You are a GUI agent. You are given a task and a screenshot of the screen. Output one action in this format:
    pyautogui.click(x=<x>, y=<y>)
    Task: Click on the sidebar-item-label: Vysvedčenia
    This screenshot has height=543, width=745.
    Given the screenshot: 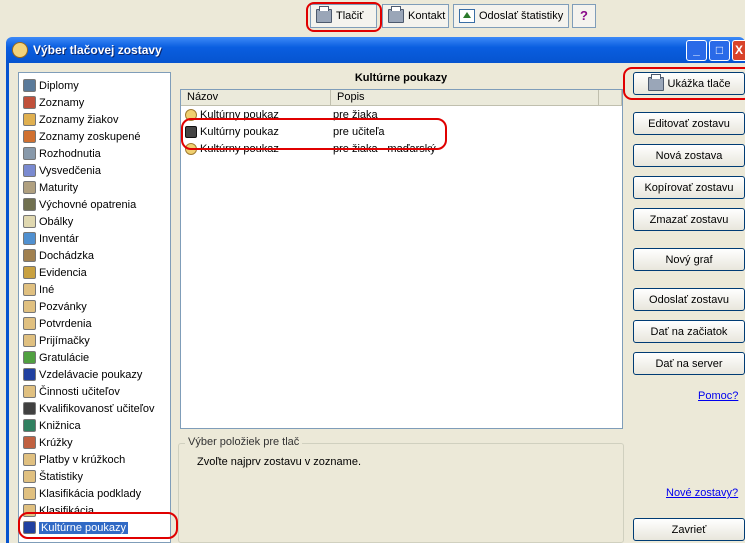 What is the action you would take?
    pyautogui.click(x=70, y=170)
    